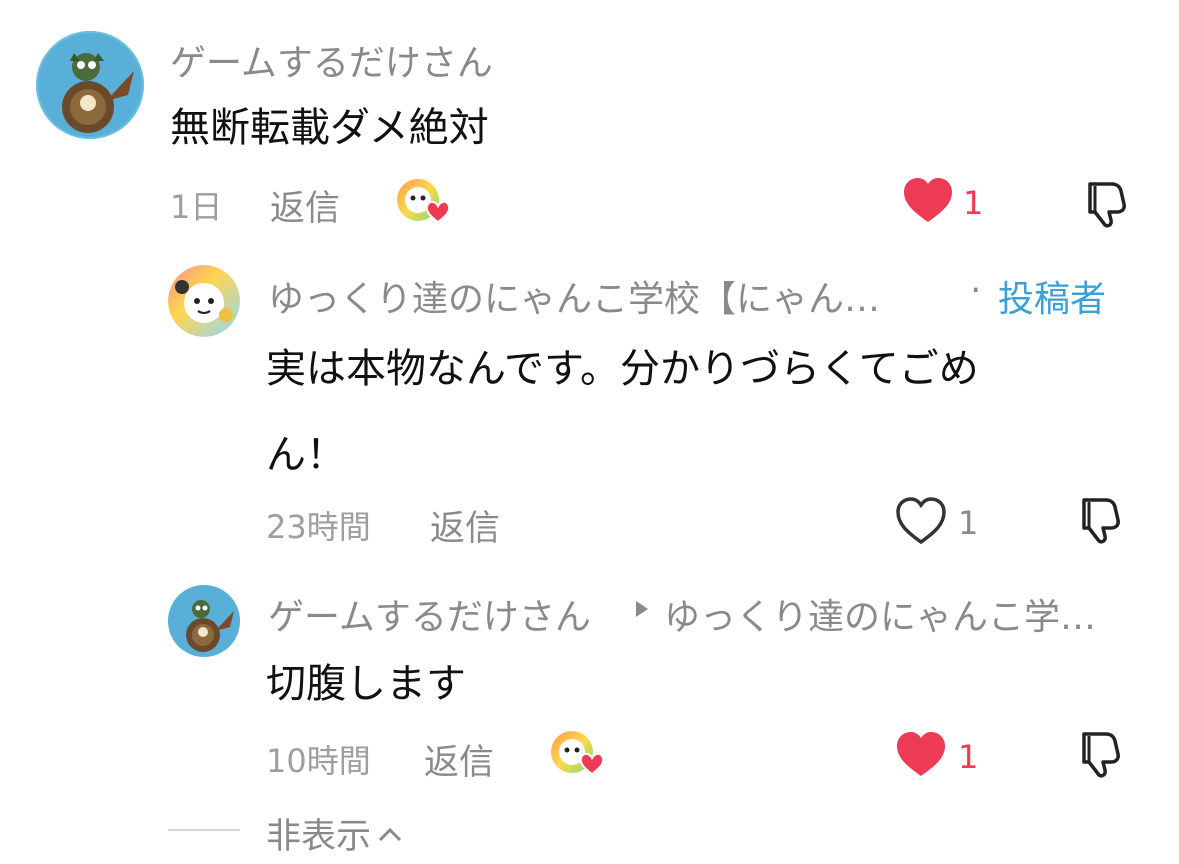 The width and height of the screenshot is (1179, 864). What do you see at coordinates (204, 830) in the screenshot?
I see `divider-line` at bounding box center [204, 830].